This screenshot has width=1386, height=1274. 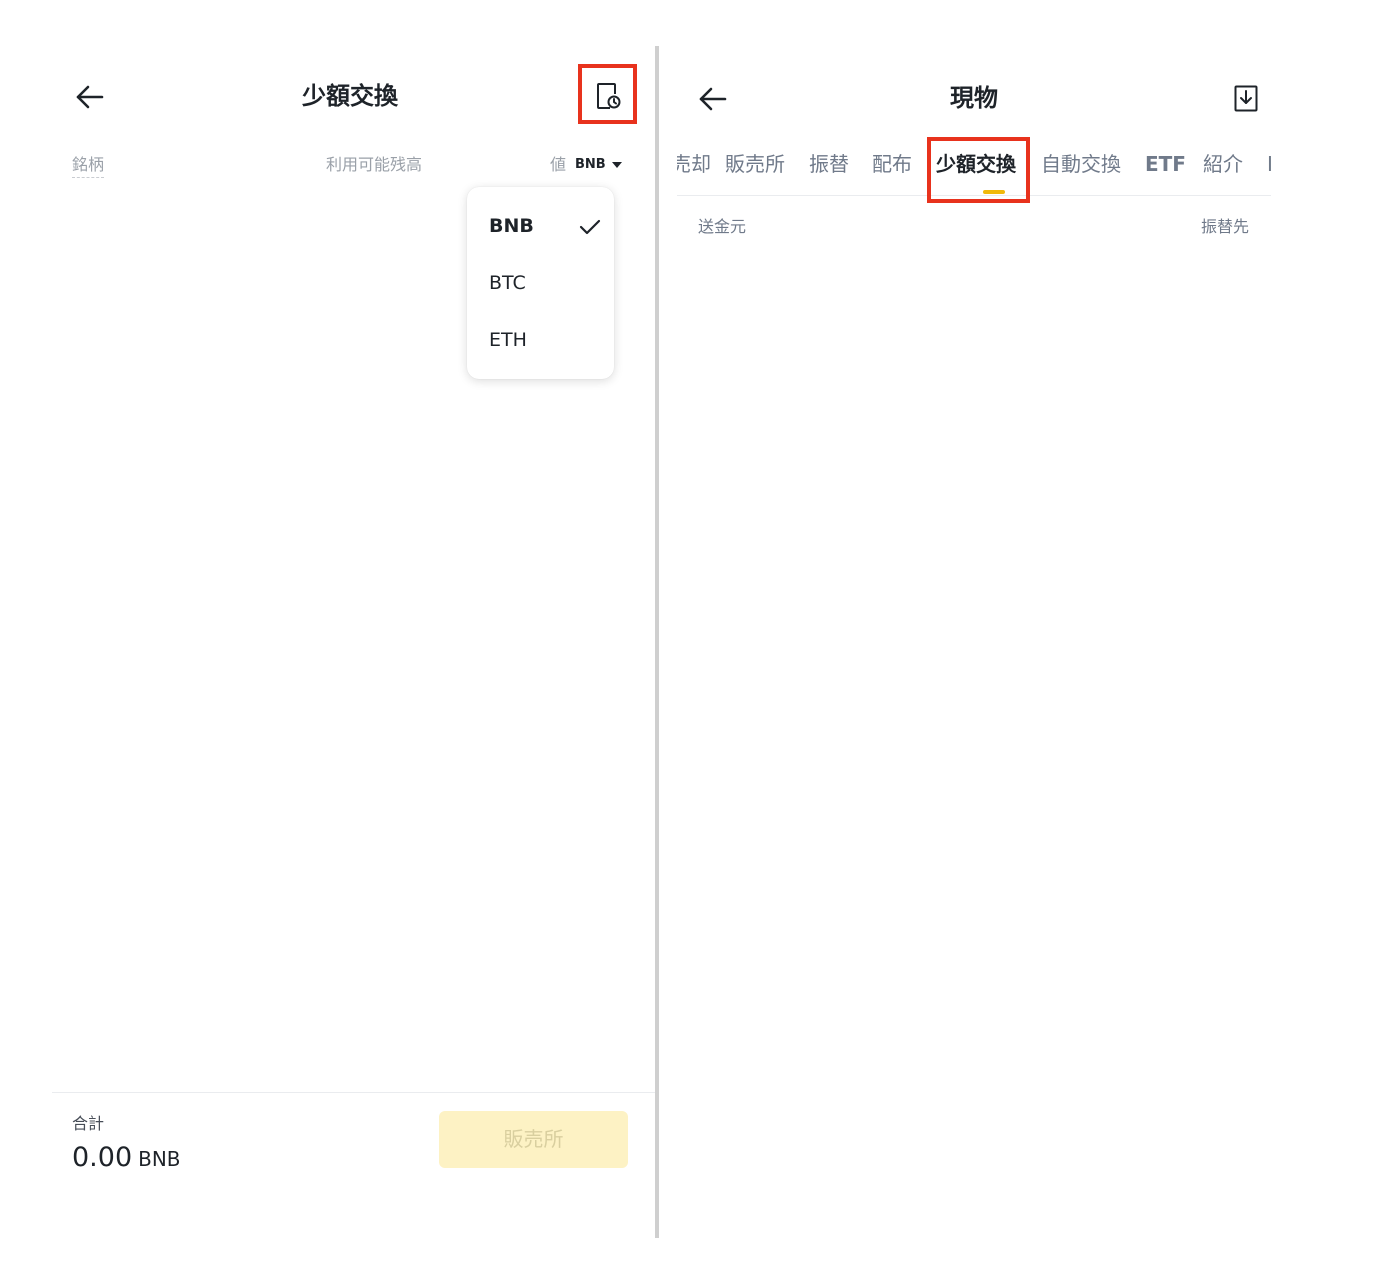 I want to click on tab-referral: 紹介, so click(x=1223, y=164).